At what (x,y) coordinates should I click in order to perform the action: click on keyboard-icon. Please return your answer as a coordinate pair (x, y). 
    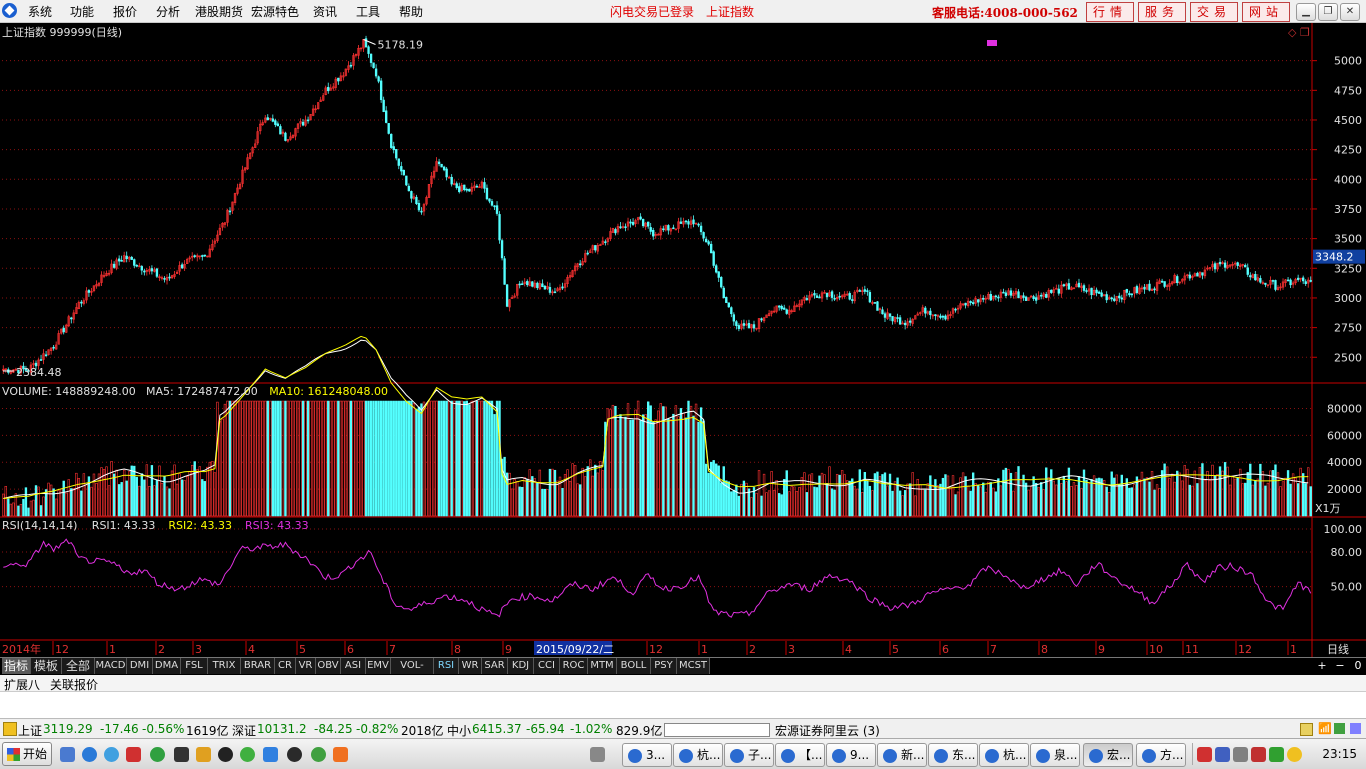
    Looking at the image, I should click on (597, 754).